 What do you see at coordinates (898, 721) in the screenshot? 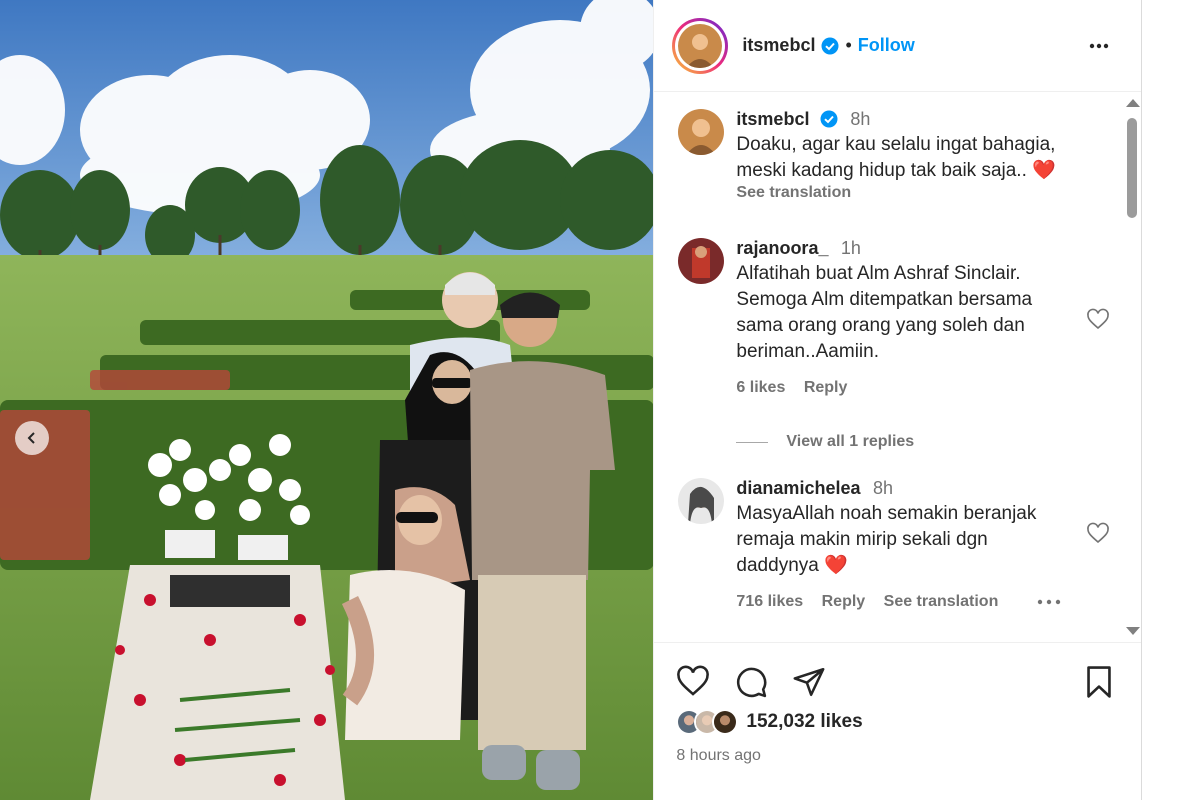
I see `post-actions: 152,032 likes 8 hours ago` at bounding box center [898, 721].